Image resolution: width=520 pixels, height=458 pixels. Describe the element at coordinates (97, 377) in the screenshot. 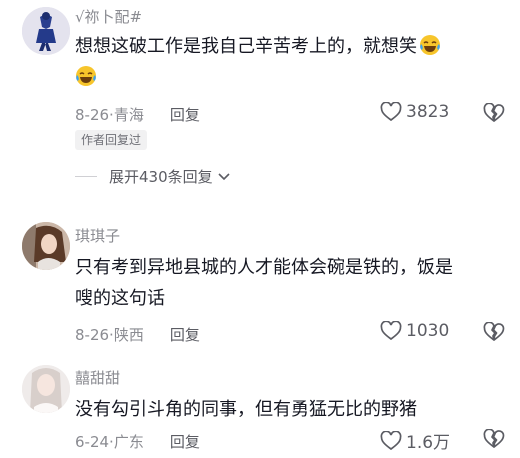

I see `username: 囍甜甜` at that location.